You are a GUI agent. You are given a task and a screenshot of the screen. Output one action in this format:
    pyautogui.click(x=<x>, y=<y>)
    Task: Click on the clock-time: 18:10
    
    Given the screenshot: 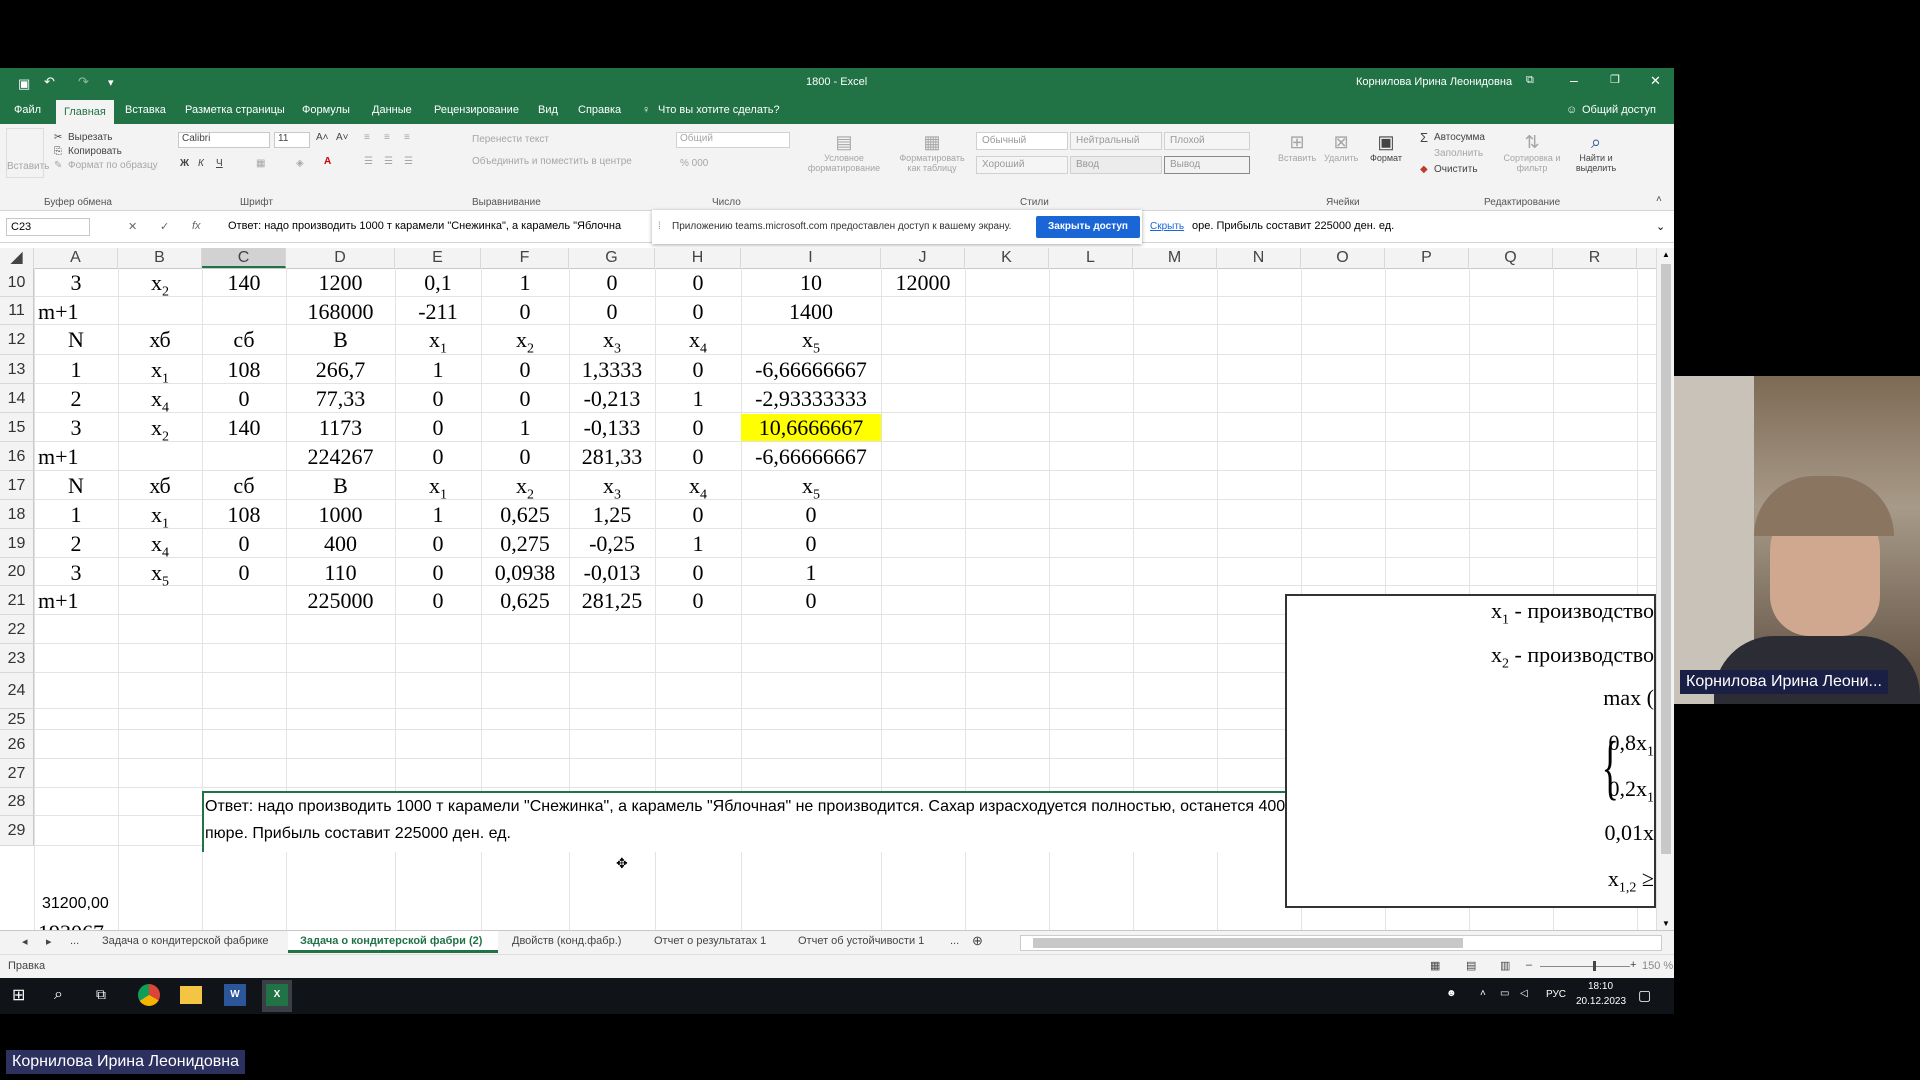 What is the action you would take?
    pyautogui.click(x=1600, y=986)
    